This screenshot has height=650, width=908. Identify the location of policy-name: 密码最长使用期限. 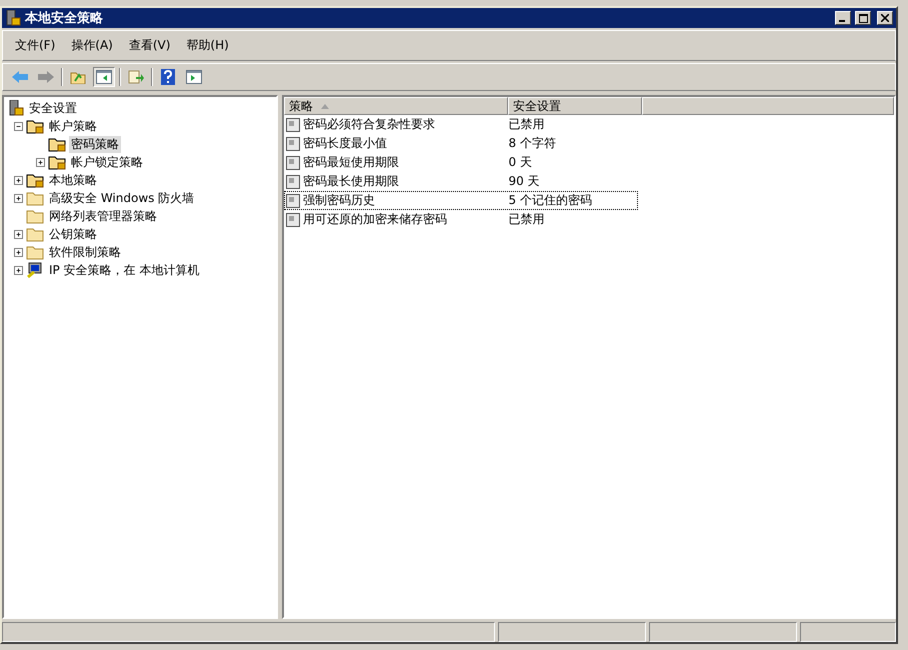
(351, 181).